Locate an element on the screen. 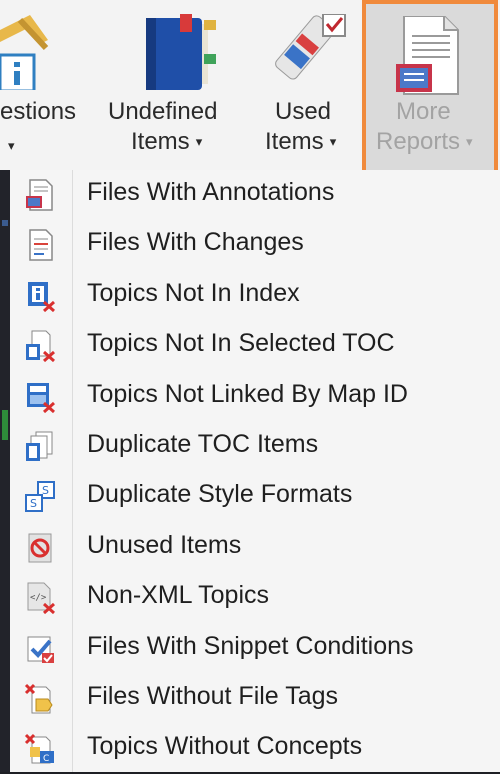  menu-item-files-with-changes: Files With Changes is located at coordinates (255, 245).